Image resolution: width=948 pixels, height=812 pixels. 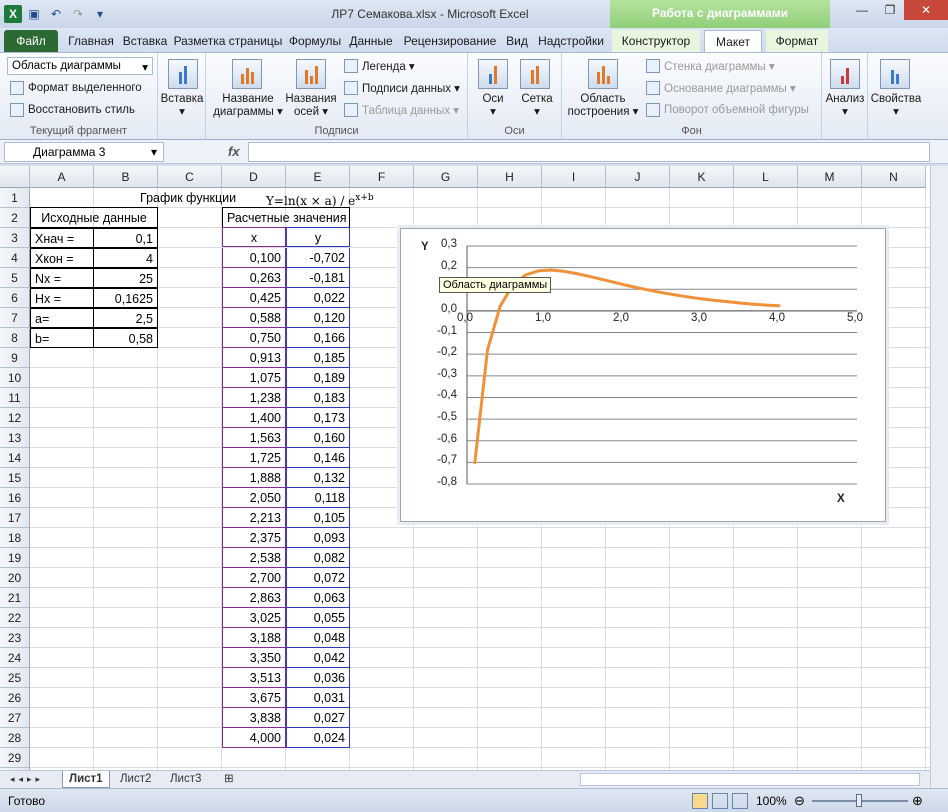 What do you see at coordinates (537, 106) in the screenshot?
I see `gridlines-button: Сетка ▾` at bounding box center [537, 106].